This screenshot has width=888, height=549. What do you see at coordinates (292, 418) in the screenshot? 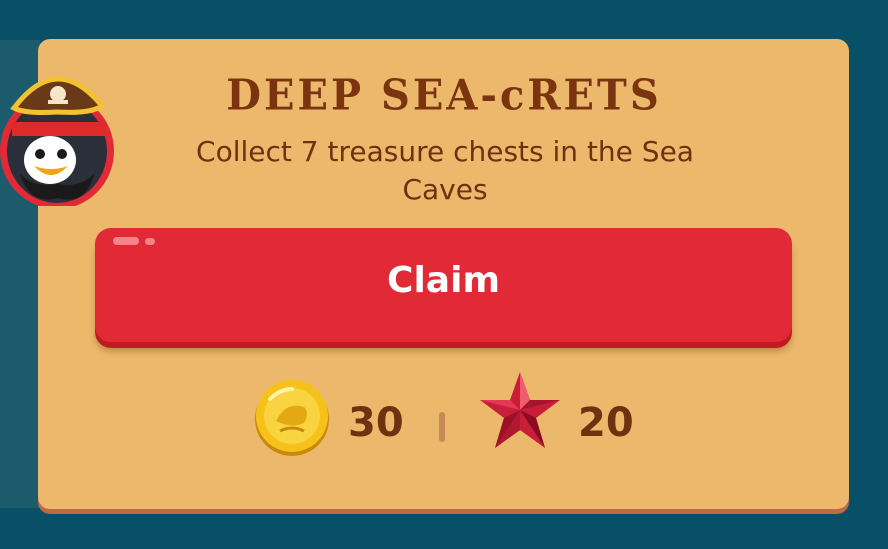
I see `gold-coin-icon` at bounding box center [292, 418].